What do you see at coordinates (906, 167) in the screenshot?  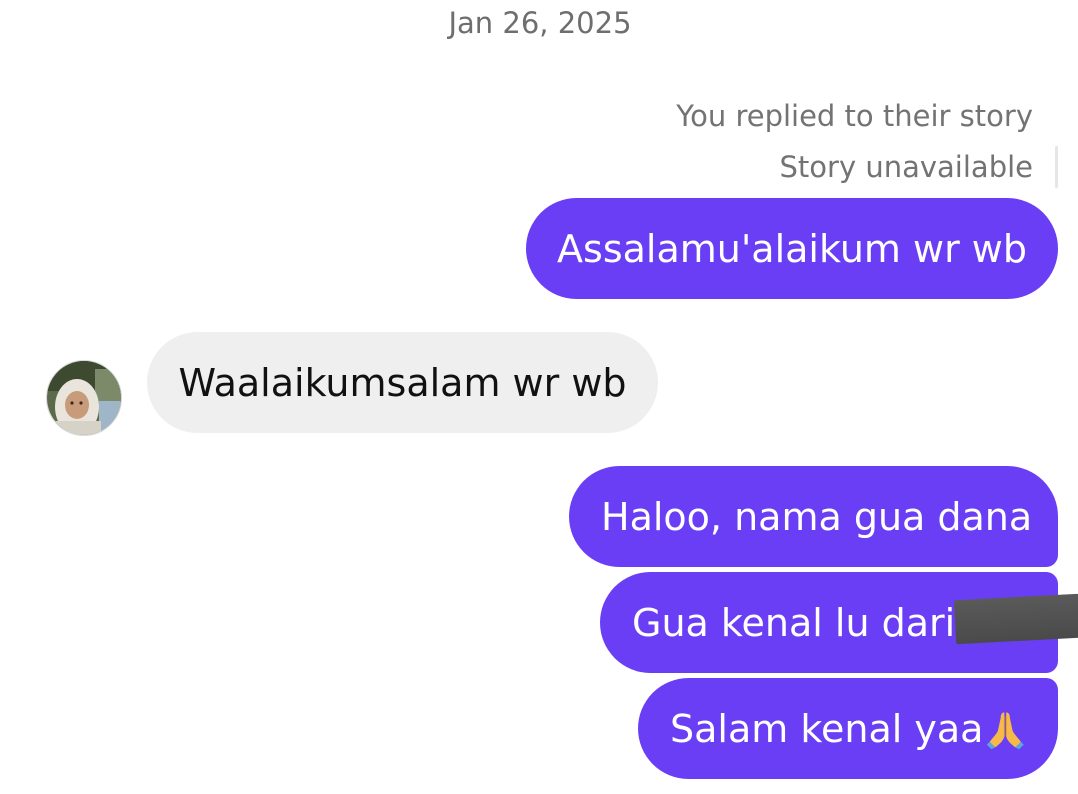 I see `story-unavailable-label: Story unavailable` at bounding box center [906, 167].